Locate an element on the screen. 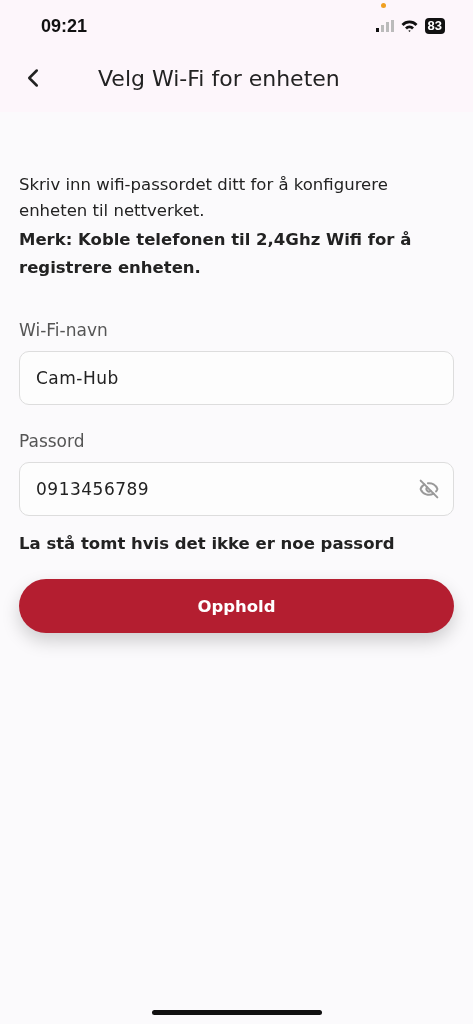  wifi-name-field: Cam-Hub is located at coordinates (236, 378).